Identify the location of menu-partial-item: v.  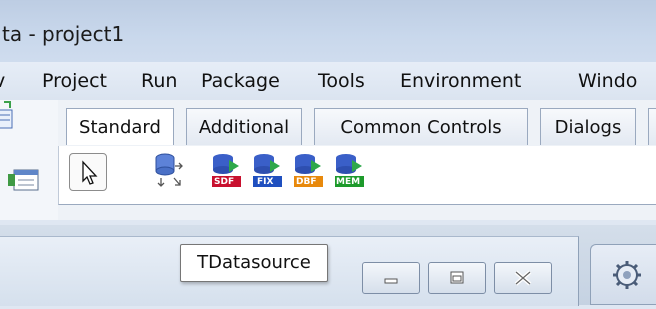
(2, 81).